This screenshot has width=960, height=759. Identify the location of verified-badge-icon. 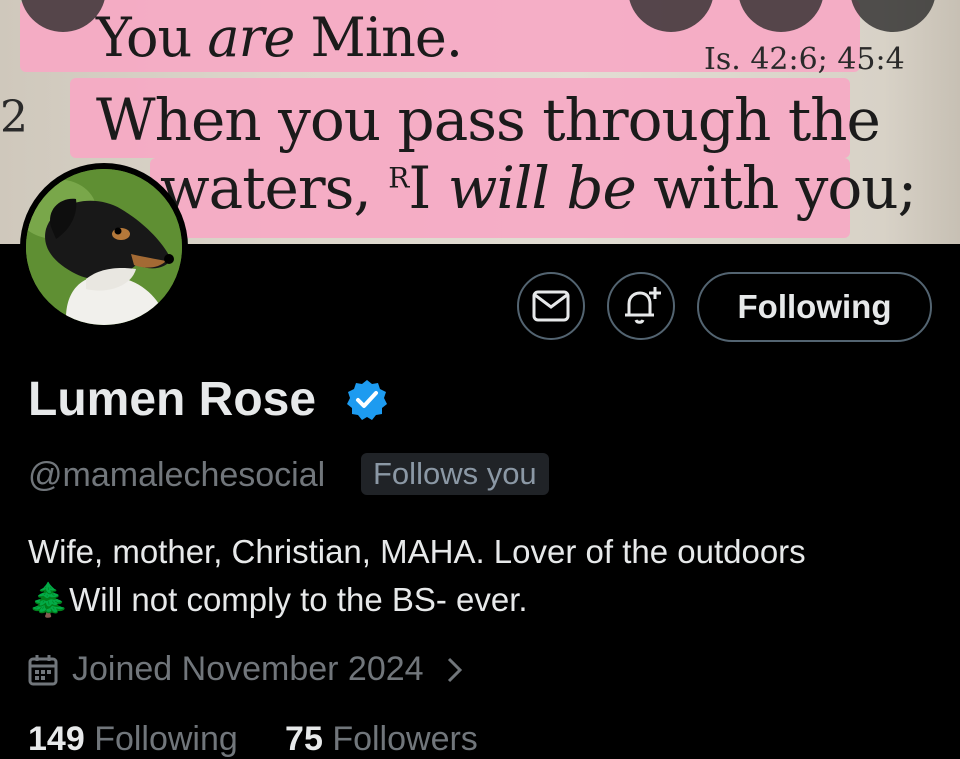
(367, 400).